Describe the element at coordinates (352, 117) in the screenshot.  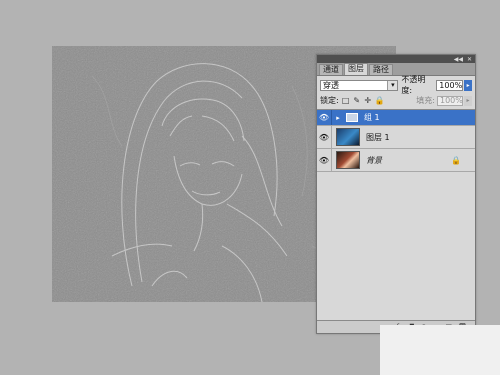
I see `folder-icon` at that location.